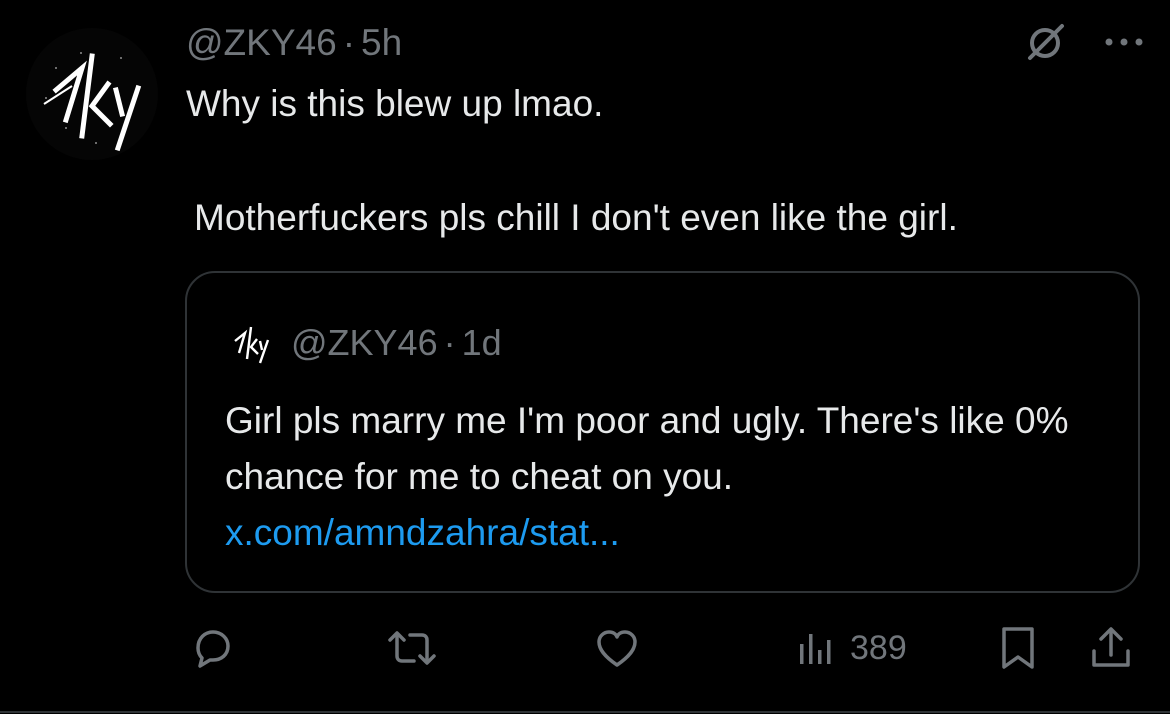 The width and height of the screenshot is (1170, 714). I want to click on like-button, so click(617, 648).